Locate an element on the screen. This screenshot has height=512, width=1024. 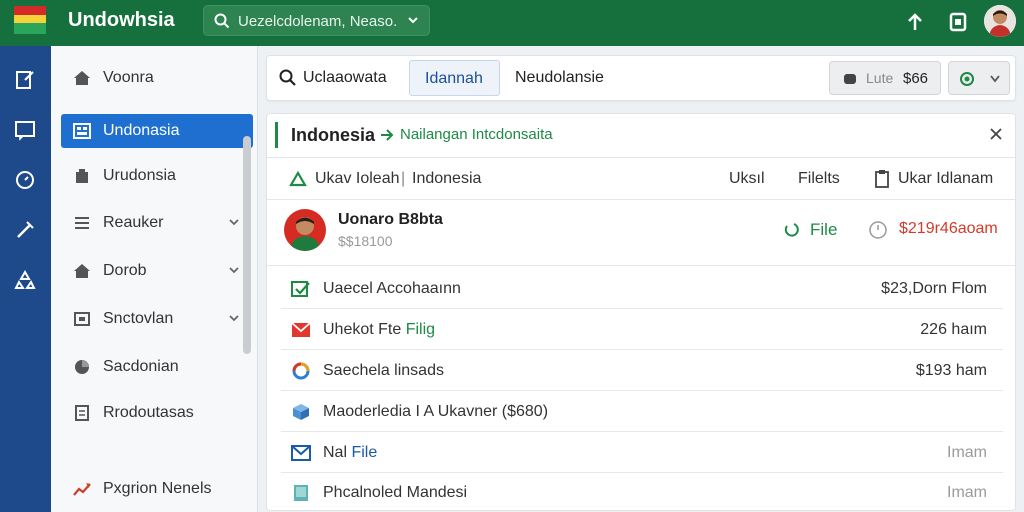
clipboard-icon is located at coordinates (882, 179).